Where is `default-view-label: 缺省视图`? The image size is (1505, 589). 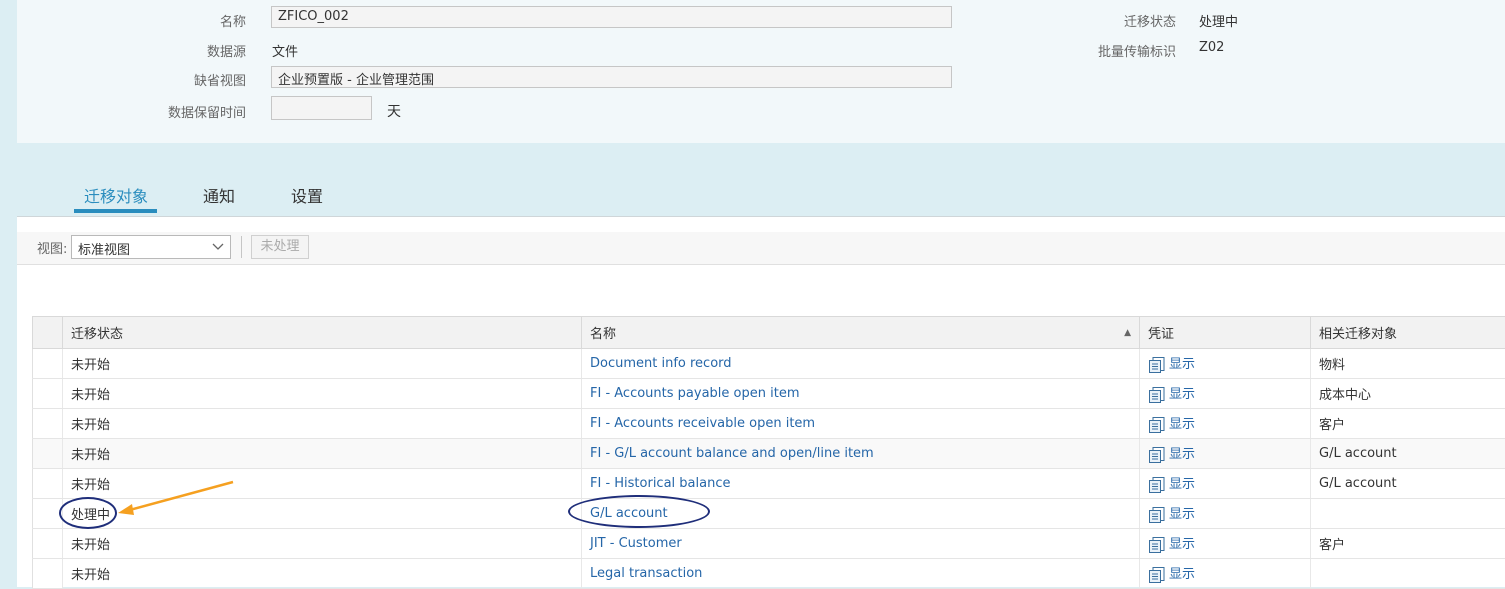 default-view-label: 缺省视图 is located at coordinates (176, 79).